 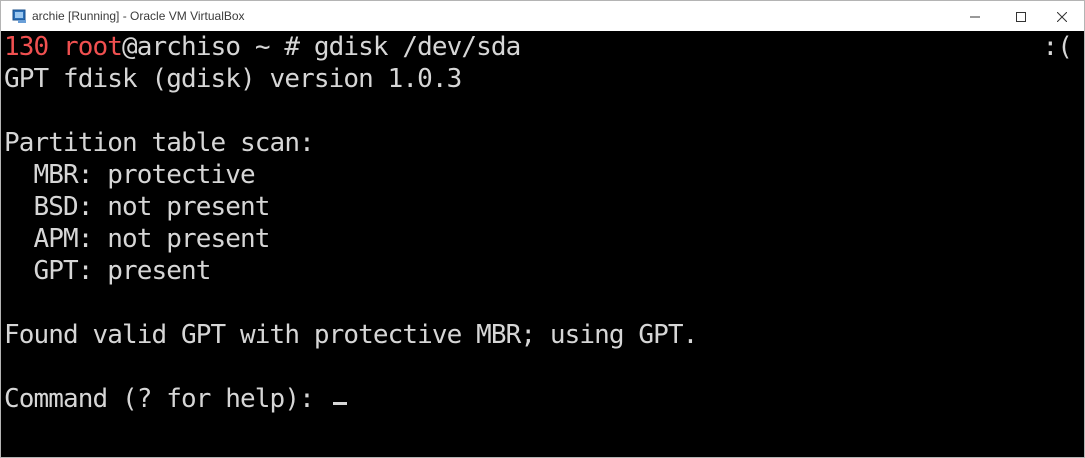 I want to click on maximize-button, so click(x=1021, y=16).